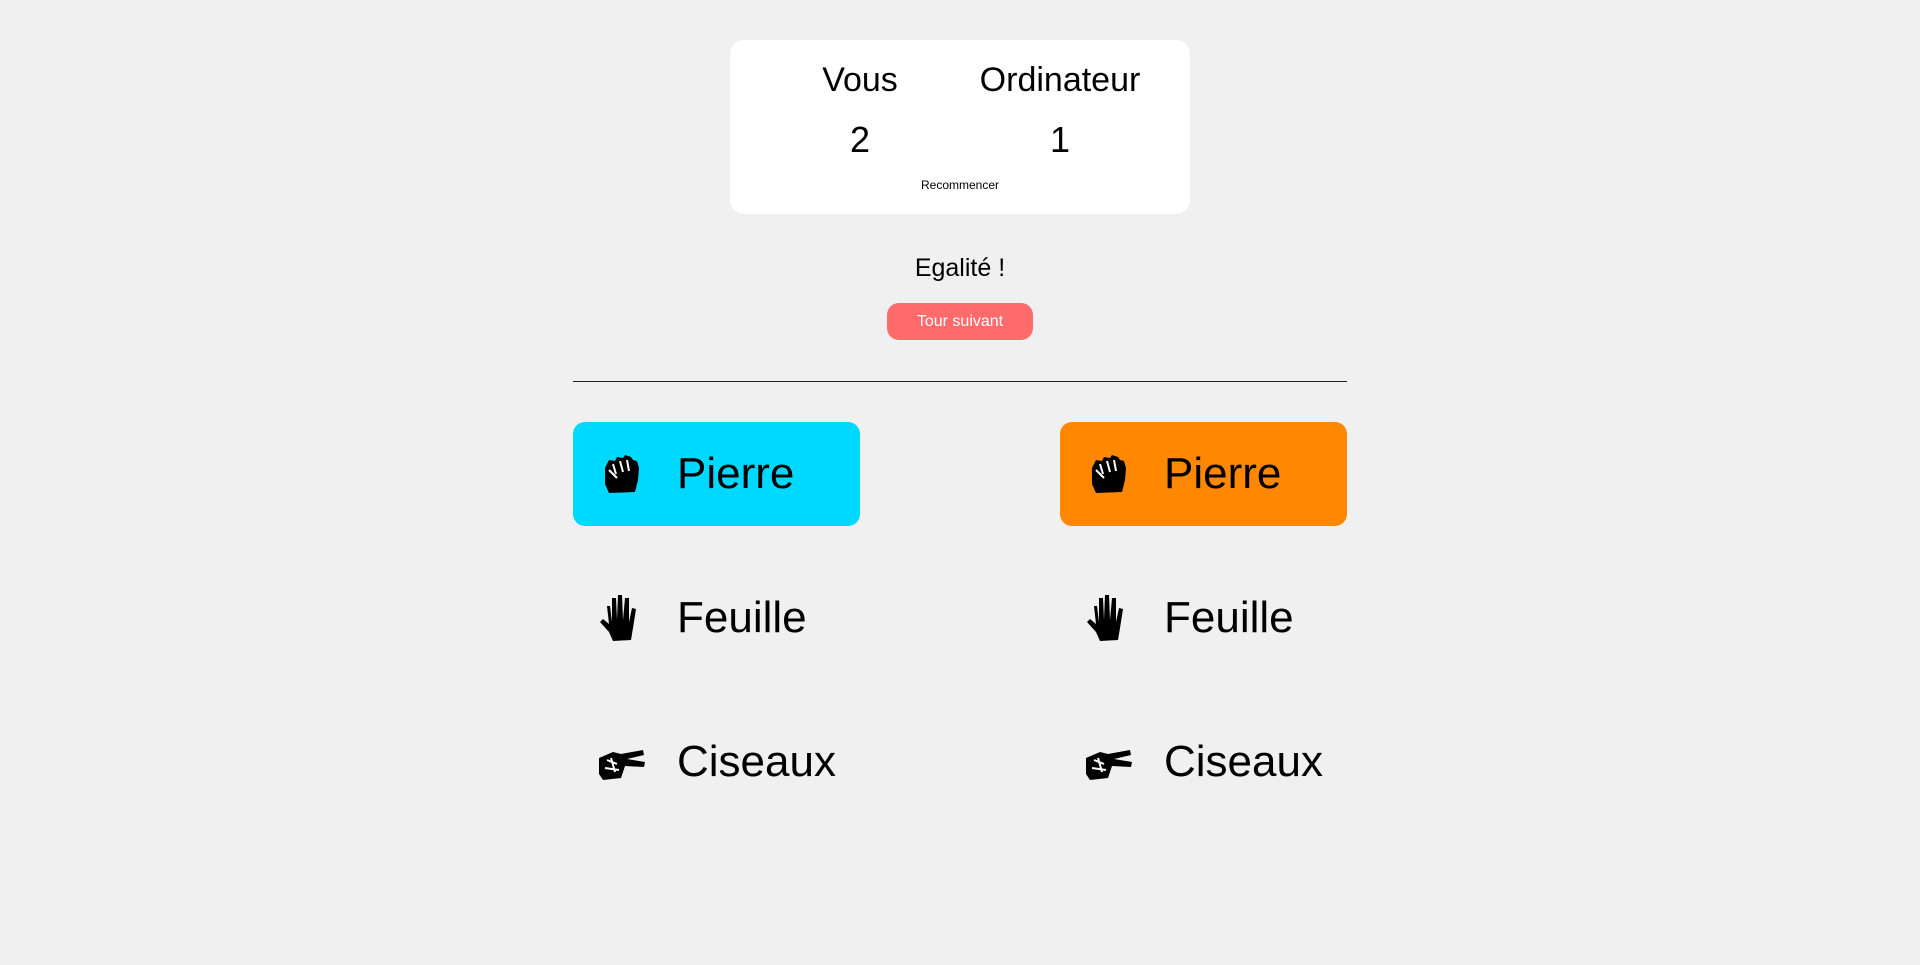 The image size is (1920, 965). I want to click on player-label: Vous, so click(860, 80).